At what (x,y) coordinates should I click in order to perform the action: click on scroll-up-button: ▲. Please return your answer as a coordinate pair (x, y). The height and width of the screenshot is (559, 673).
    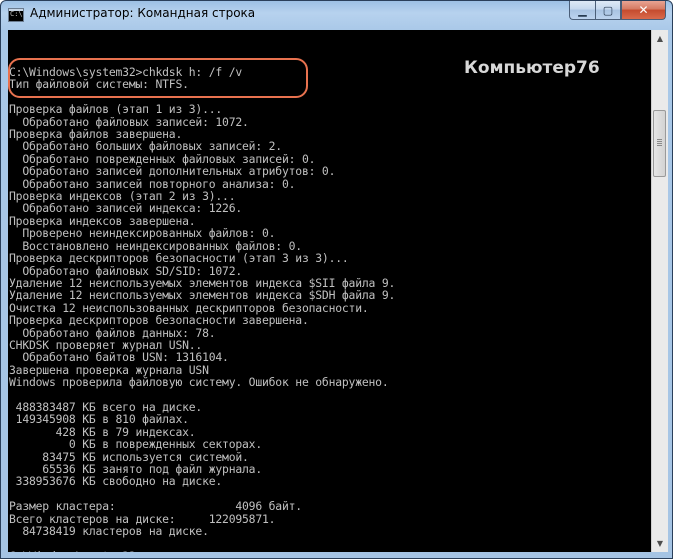
    Looking at the image, I should click on (660, 38).